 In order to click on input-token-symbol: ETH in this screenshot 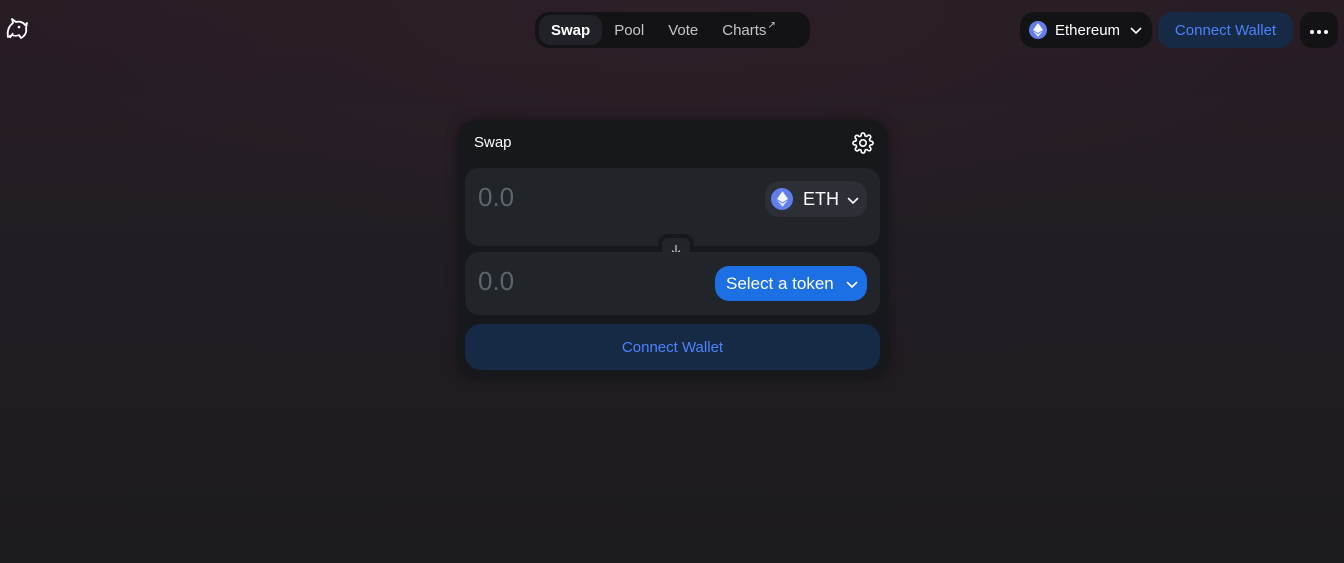, I will do `click(821, 198)`.